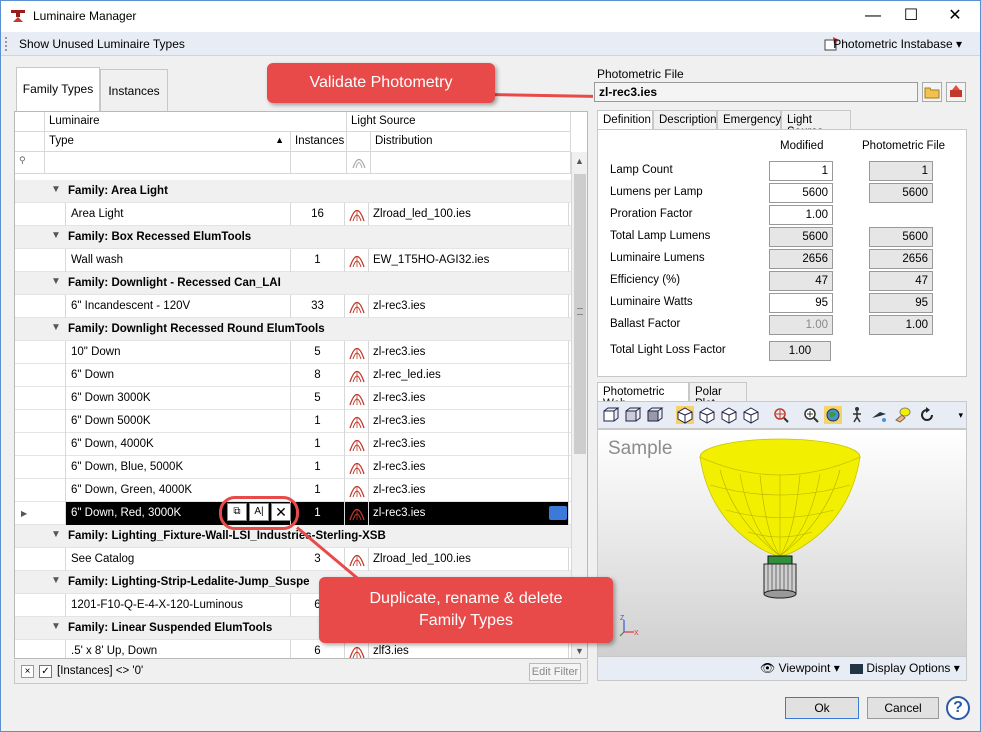  Describe the element at coordinates (178, 398) in the screenshot. I see `type-cell: 6" Down 3000K` at that location.